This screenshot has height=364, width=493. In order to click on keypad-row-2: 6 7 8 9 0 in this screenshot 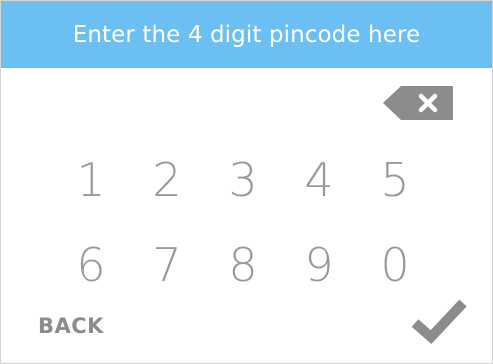, I will do `click(243, 265)`.